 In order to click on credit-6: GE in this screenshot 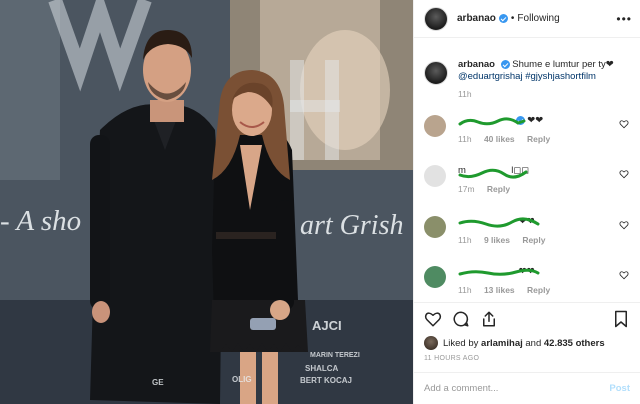, I will do `click(158, 382)`.